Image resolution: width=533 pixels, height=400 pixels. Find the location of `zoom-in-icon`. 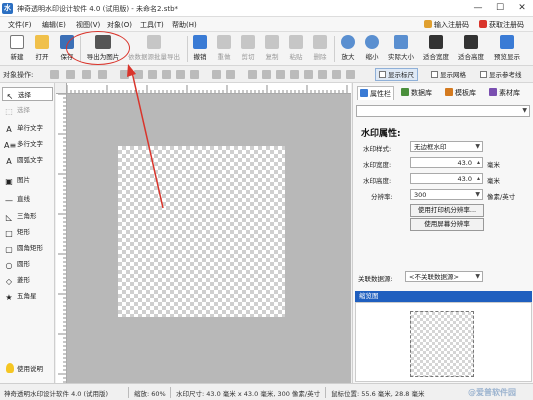

zoom-in-icon is located at coordinates (348, 42).